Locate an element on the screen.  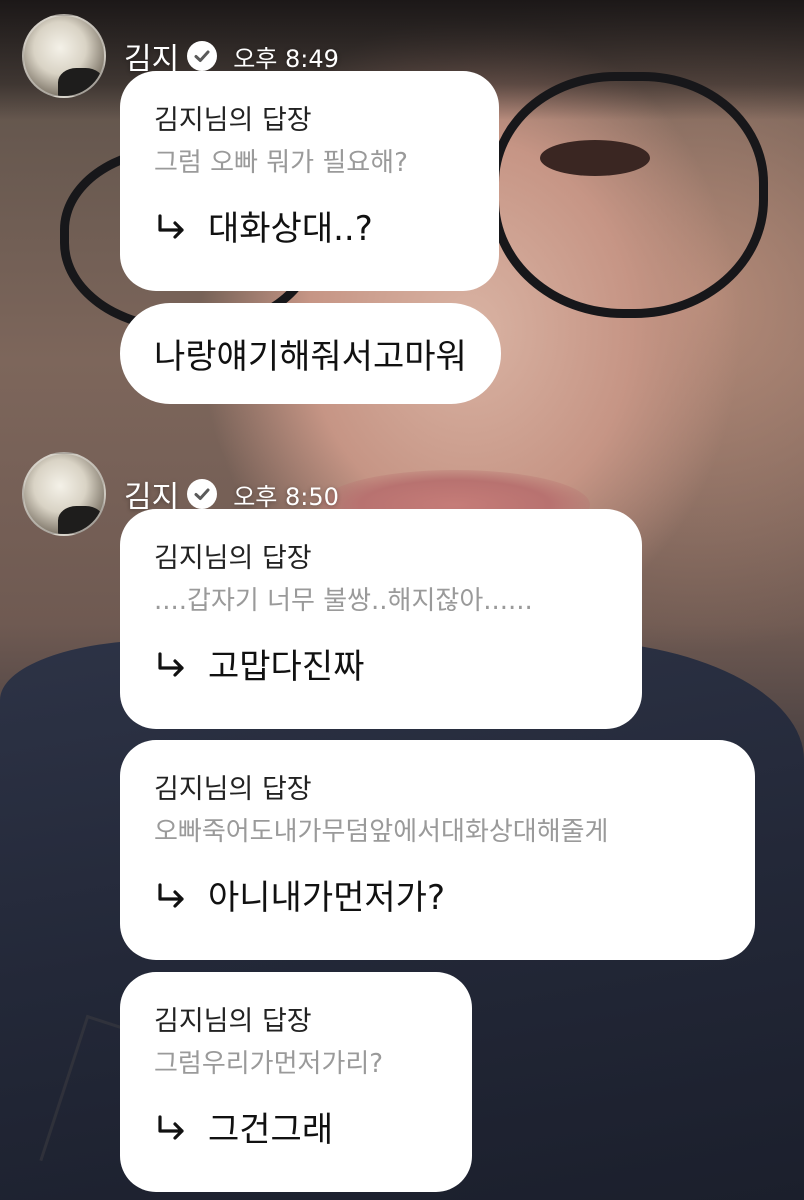
reply-answer-text: 대화상대..? is located at coordinates (290, 229).